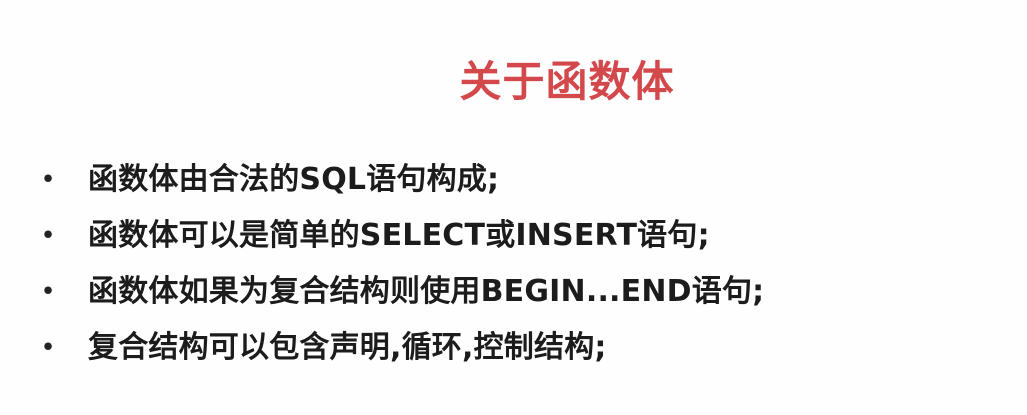 This screenshot has width=1027, height=415. What do you see at coordinates (347, 347) in the screenshot?
I see `bullet-text: 复合结构可以包含声明,循环,控制结构;` at bounding box center [347, 347].